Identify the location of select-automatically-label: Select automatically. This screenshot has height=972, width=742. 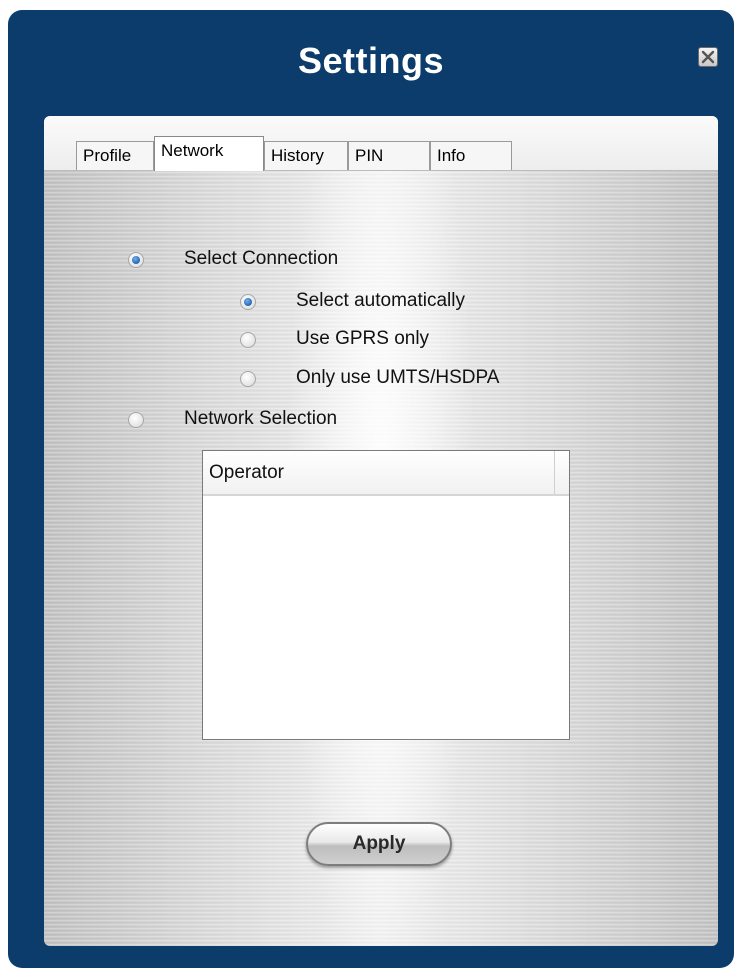
(380, 300).